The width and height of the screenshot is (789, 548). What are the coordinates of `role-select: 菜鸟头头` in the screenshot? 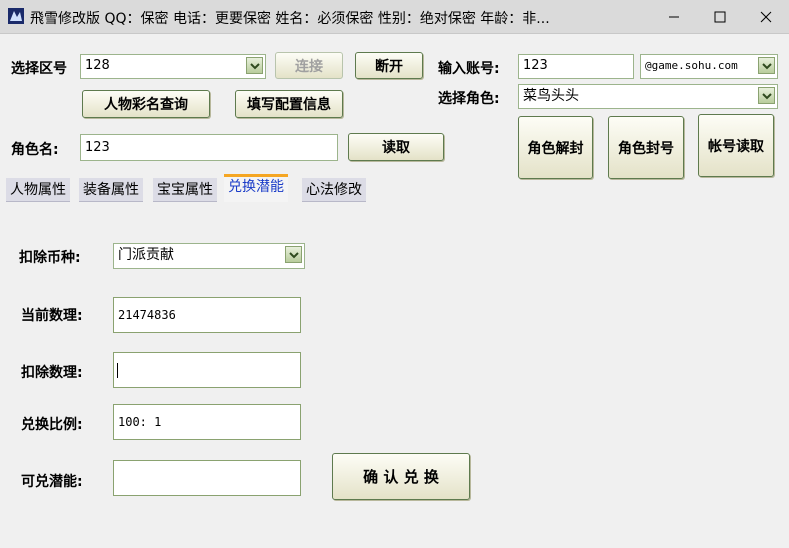 It's located at (648, 96).